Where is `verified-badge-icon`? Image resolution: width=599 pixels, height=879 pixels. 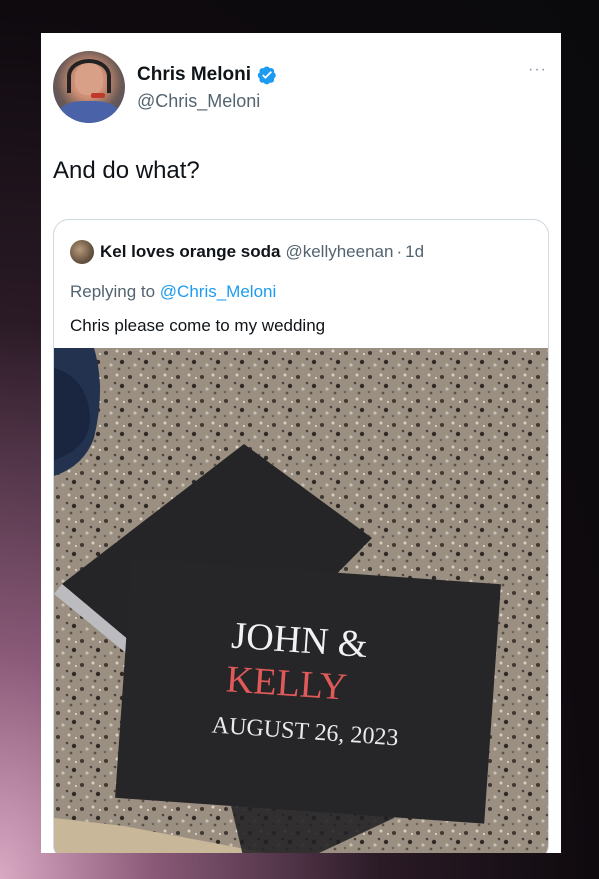
verified-badge-icon is located at coordinates (266, 75).